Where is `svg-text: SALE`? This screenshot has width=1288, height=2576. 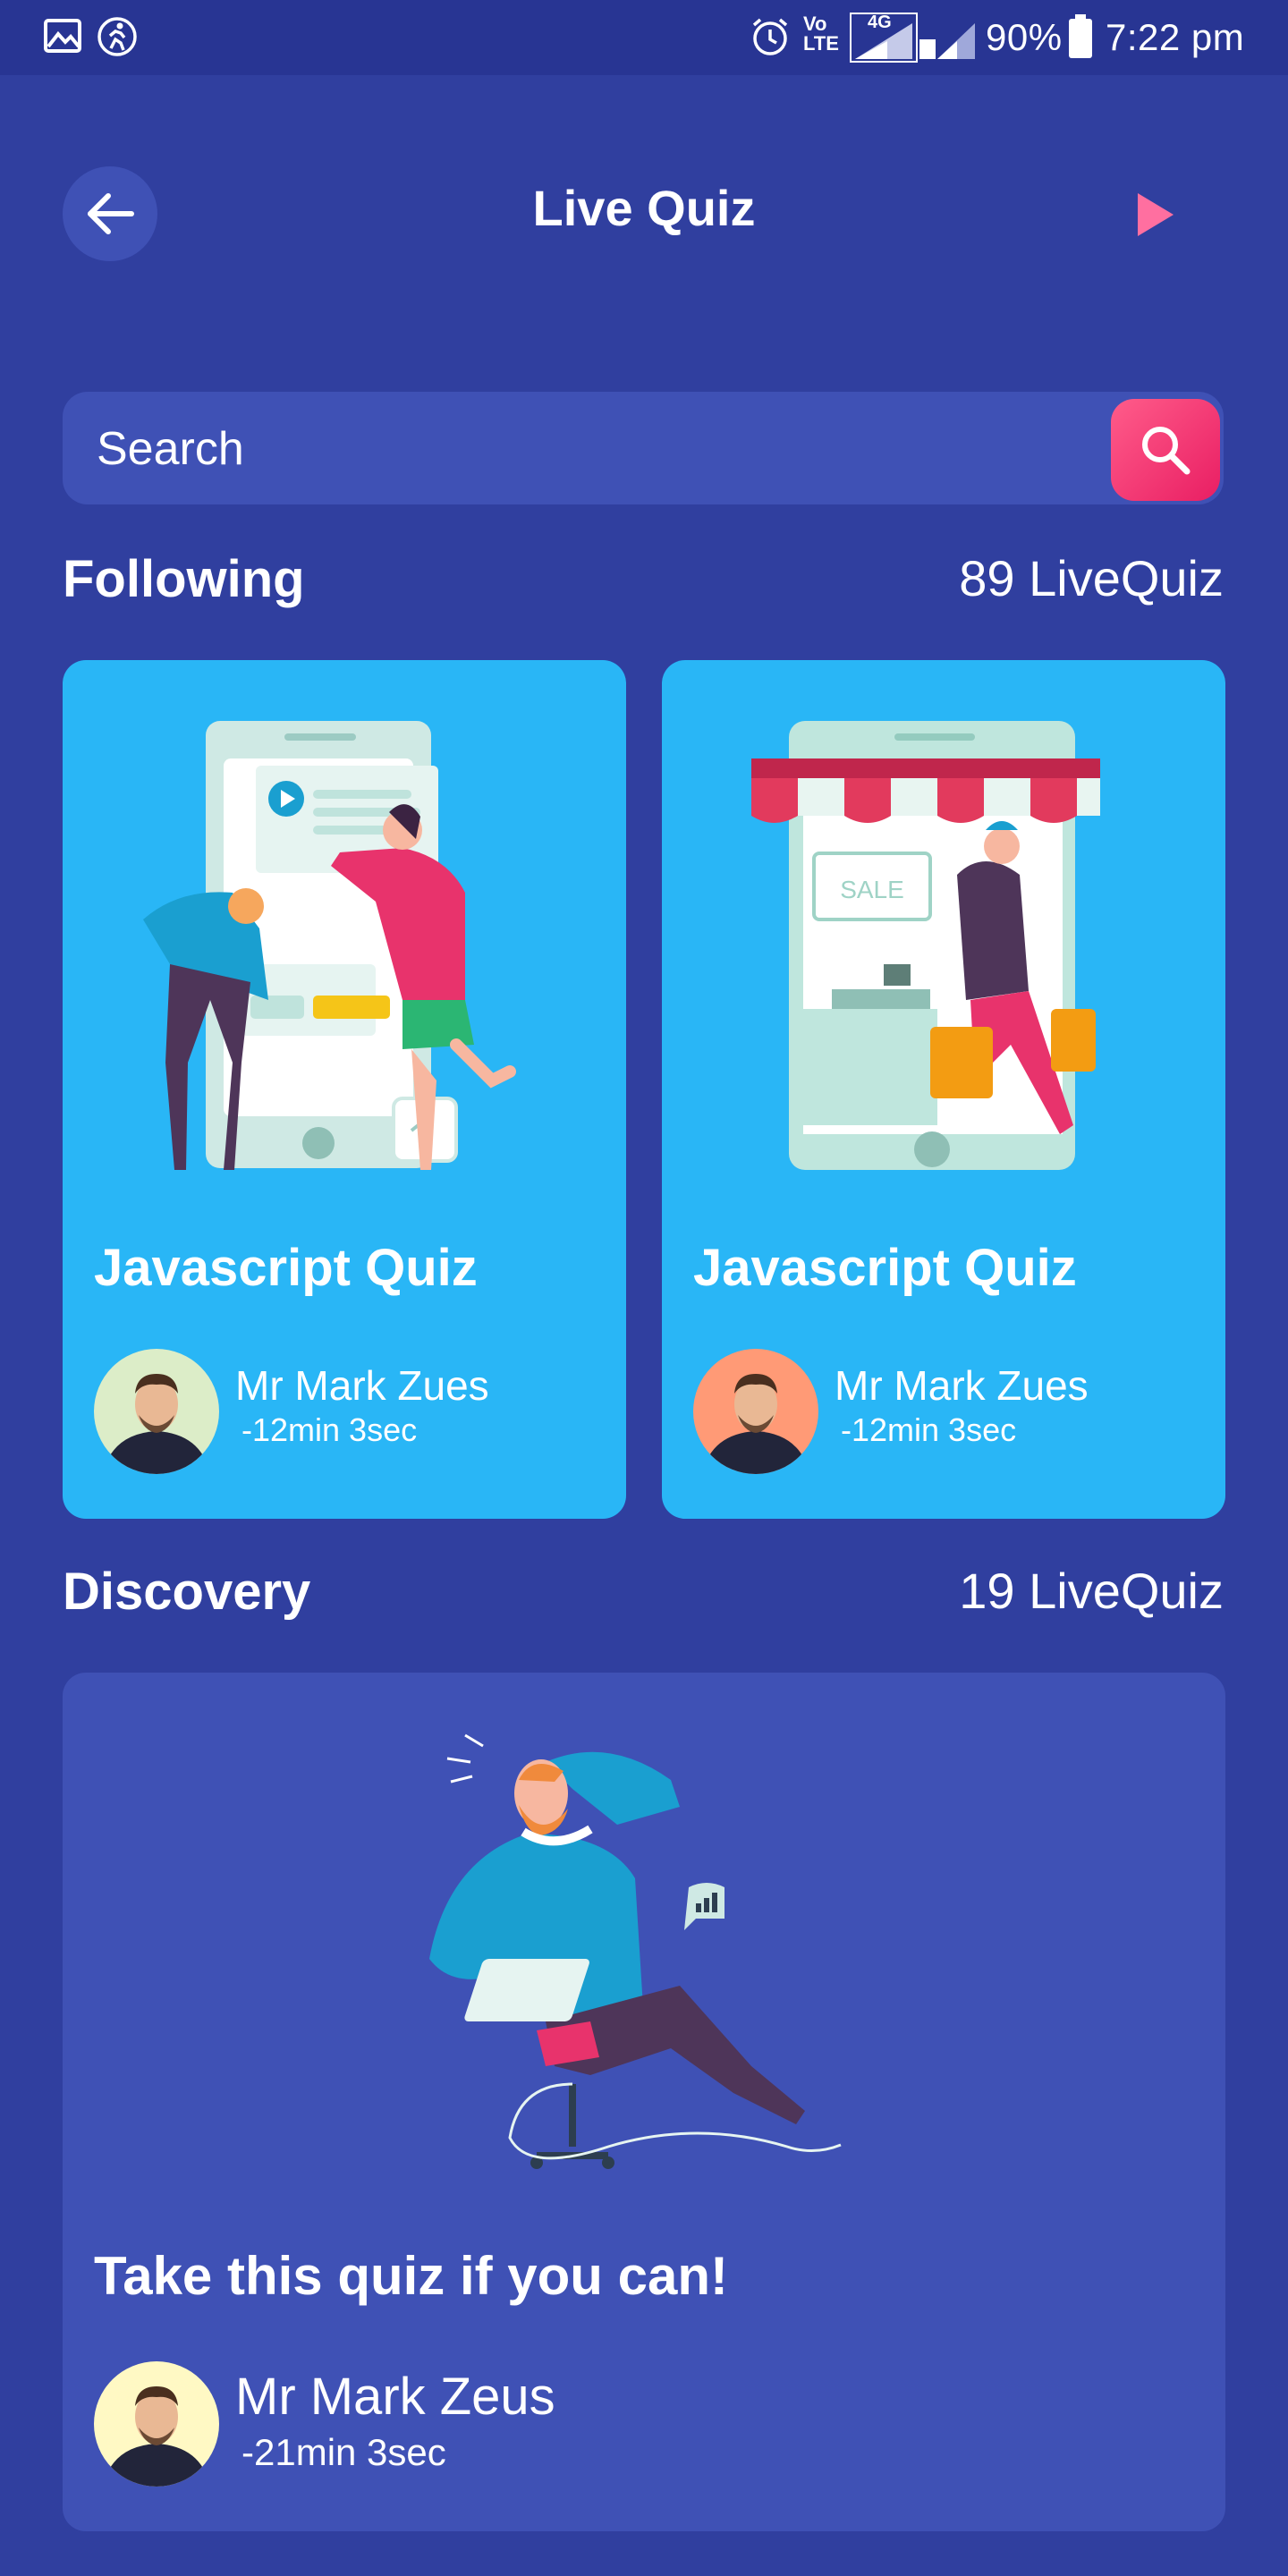 svg-text: SALE is located at coordinates (872, 889).